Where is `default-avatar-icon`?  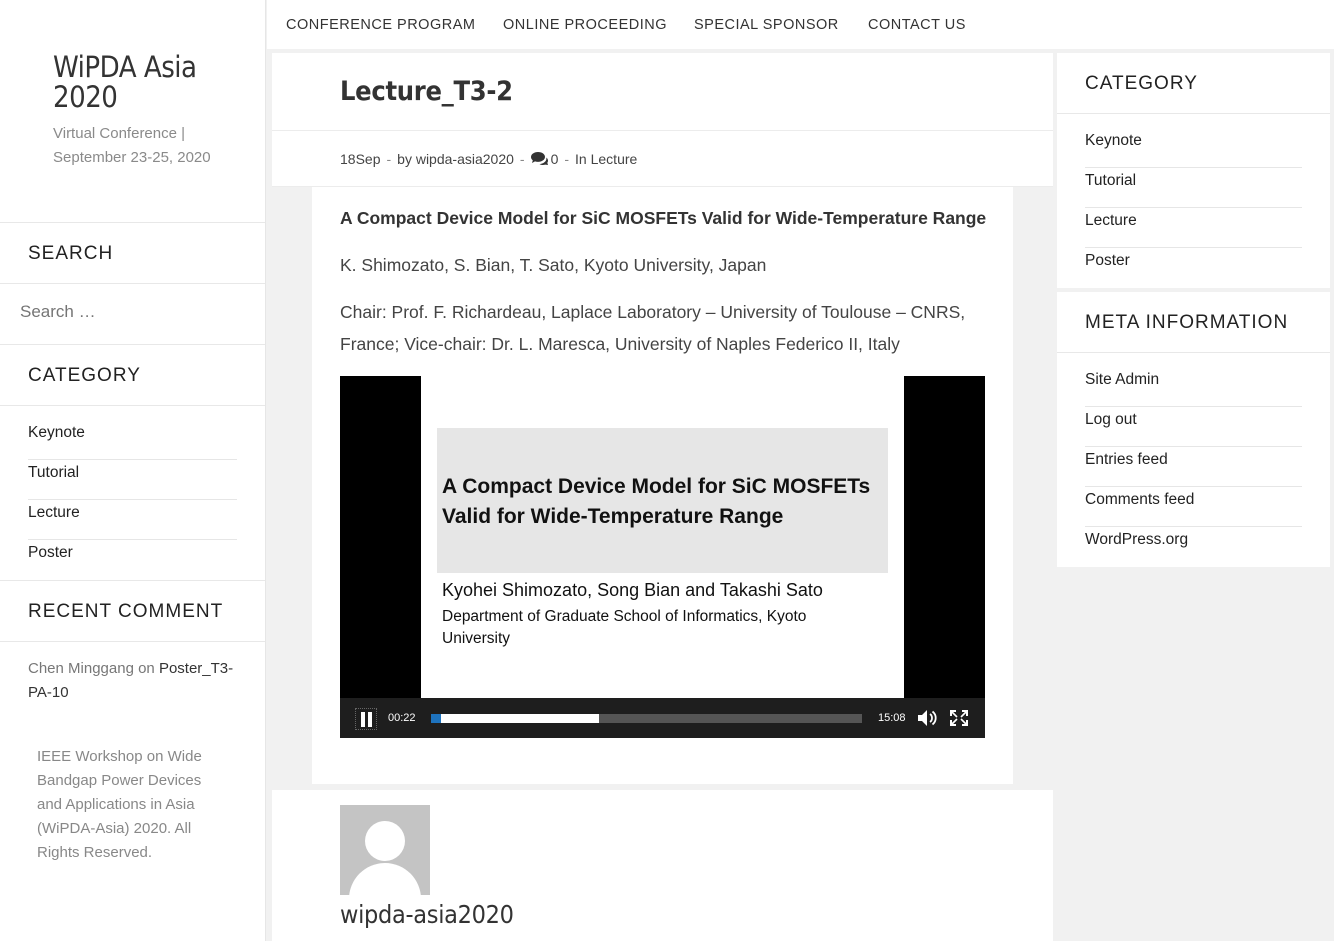
default-avatar-icon is located at coordinates (385, 858).